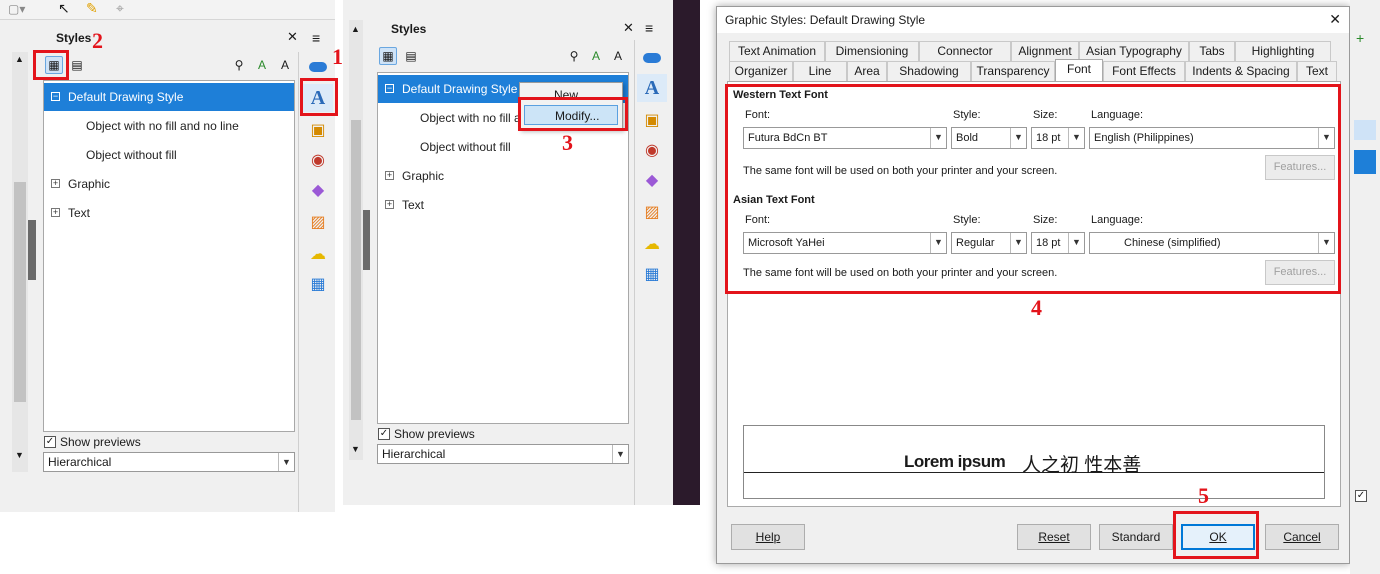 The width and height of the screenshot is (1380, 574). Describe the element at coordinates (92, 8) in the screenshot. I see `pencil-icon: ✎` at that location.